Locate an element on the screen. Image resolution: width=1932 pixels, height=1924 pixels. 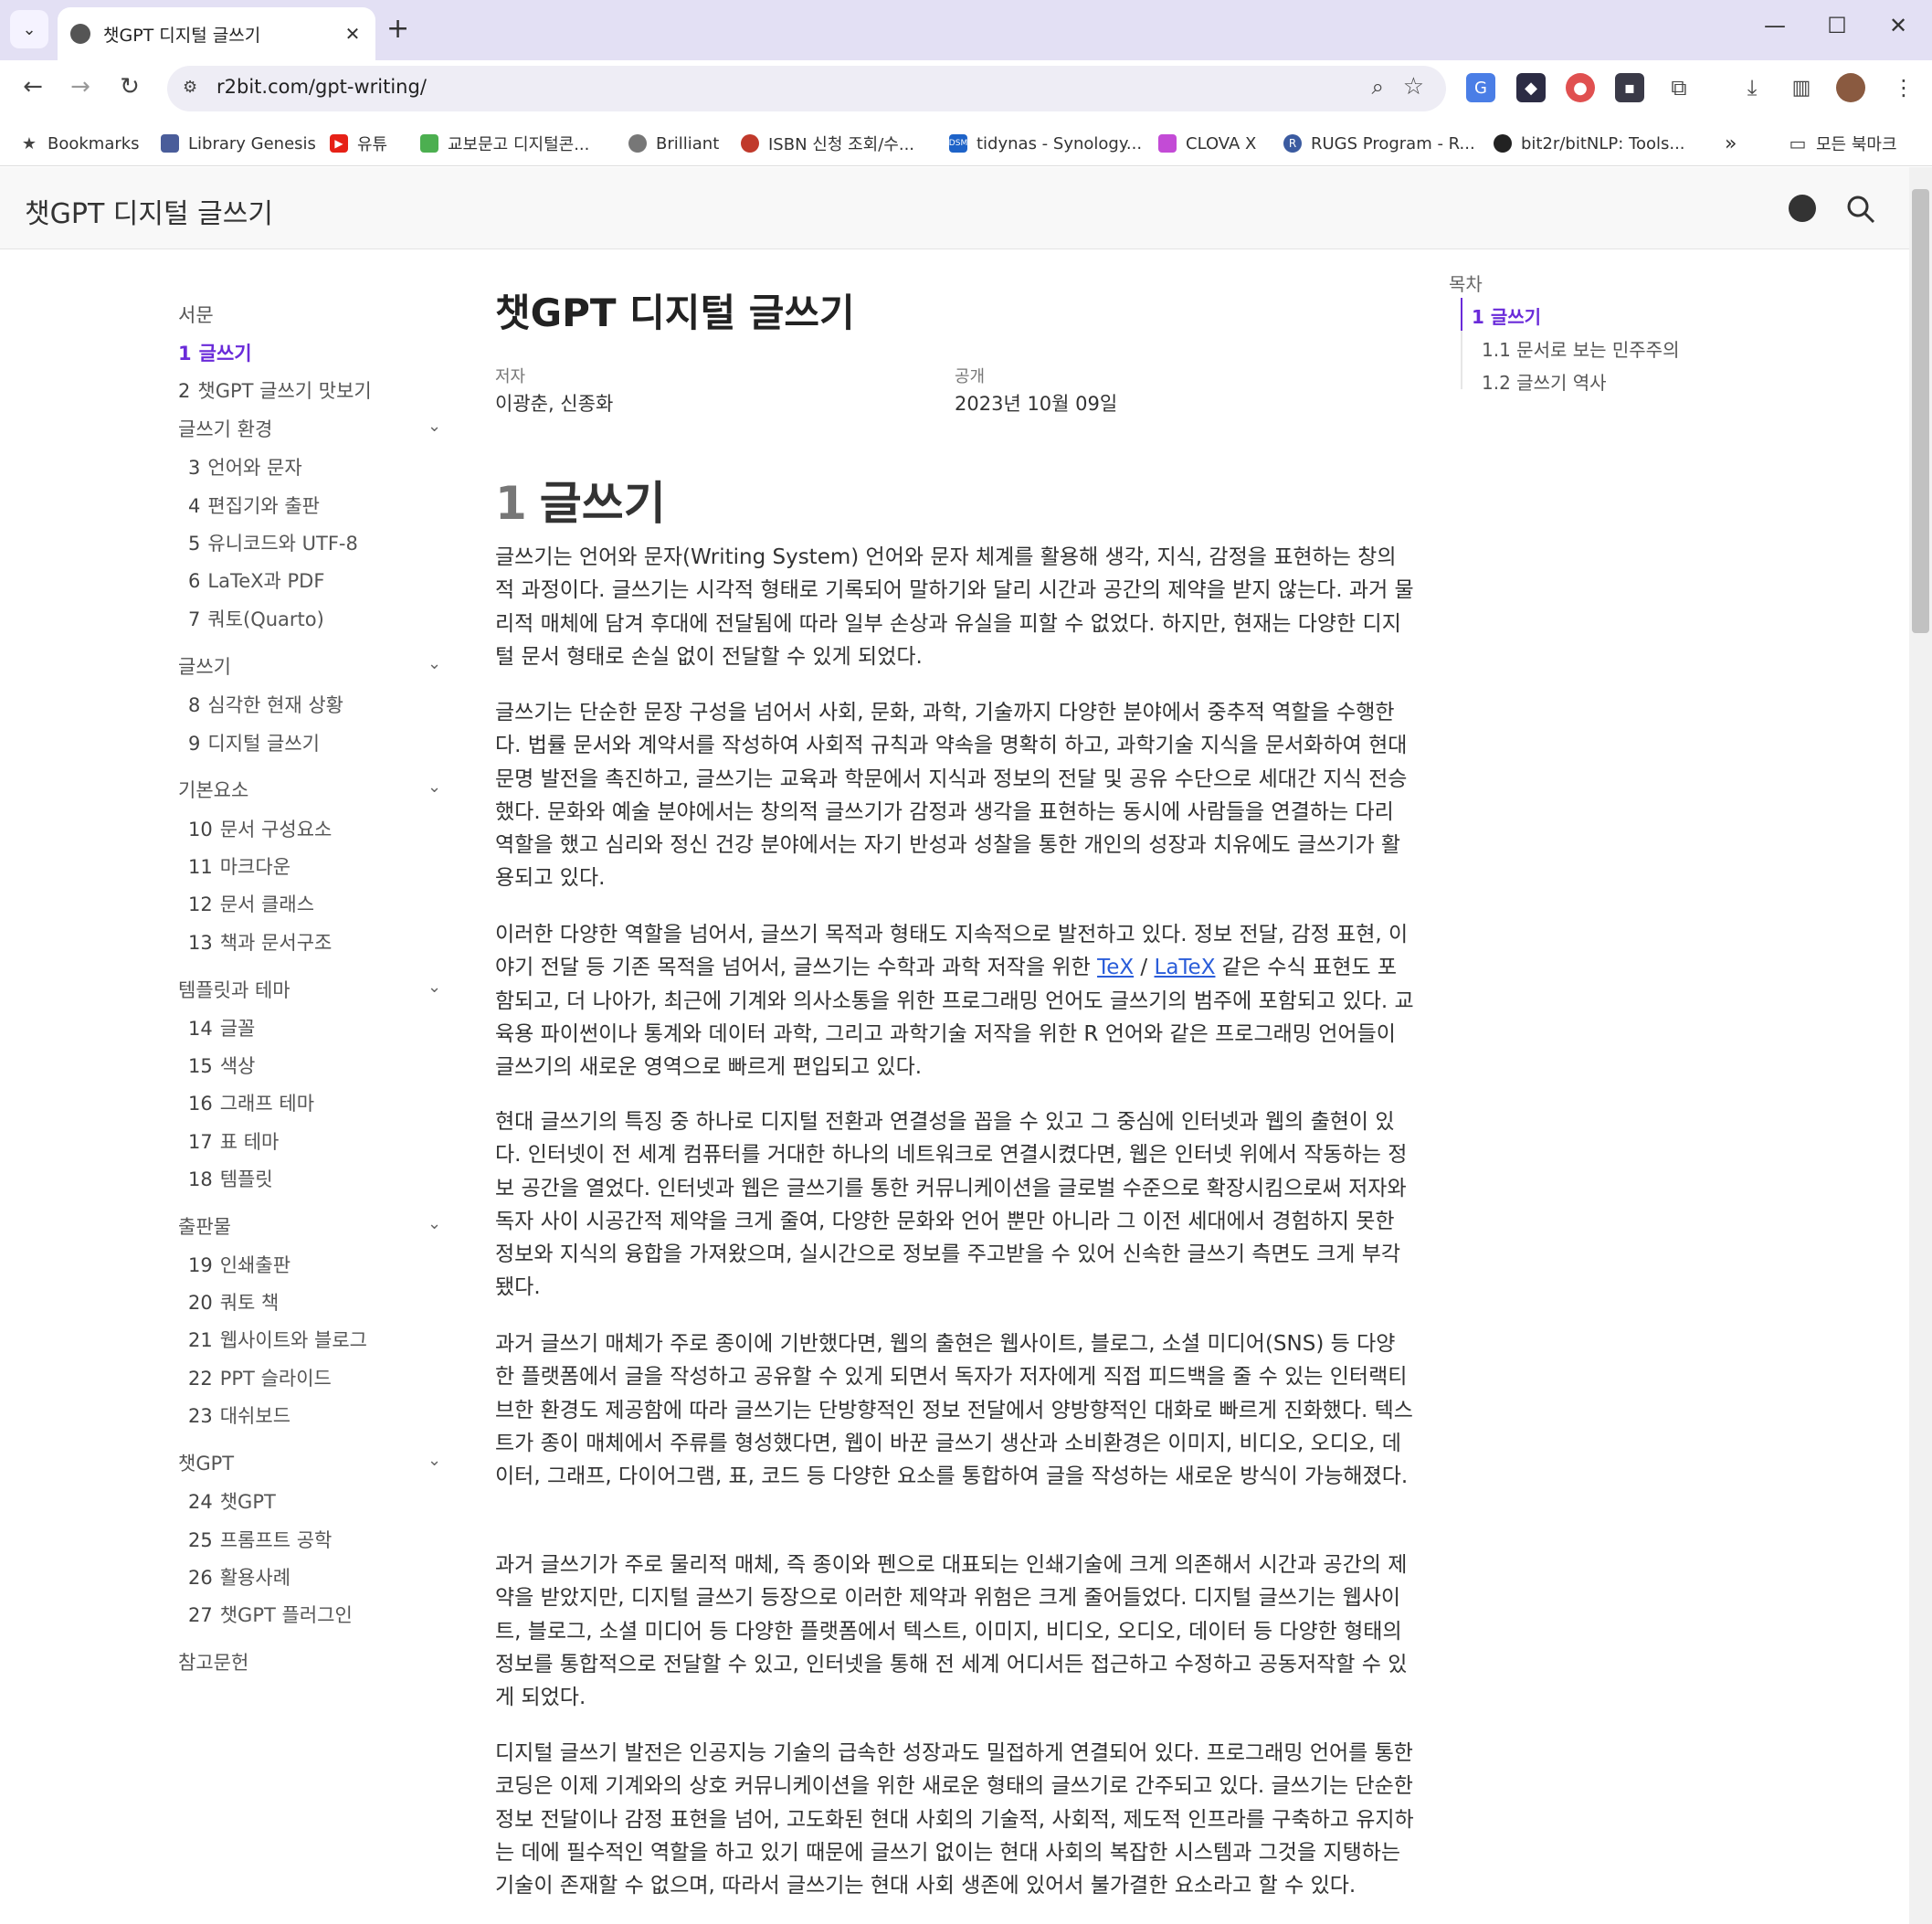
sidebar-item: 26 활용사례 is located at coordinates (239, 1577).